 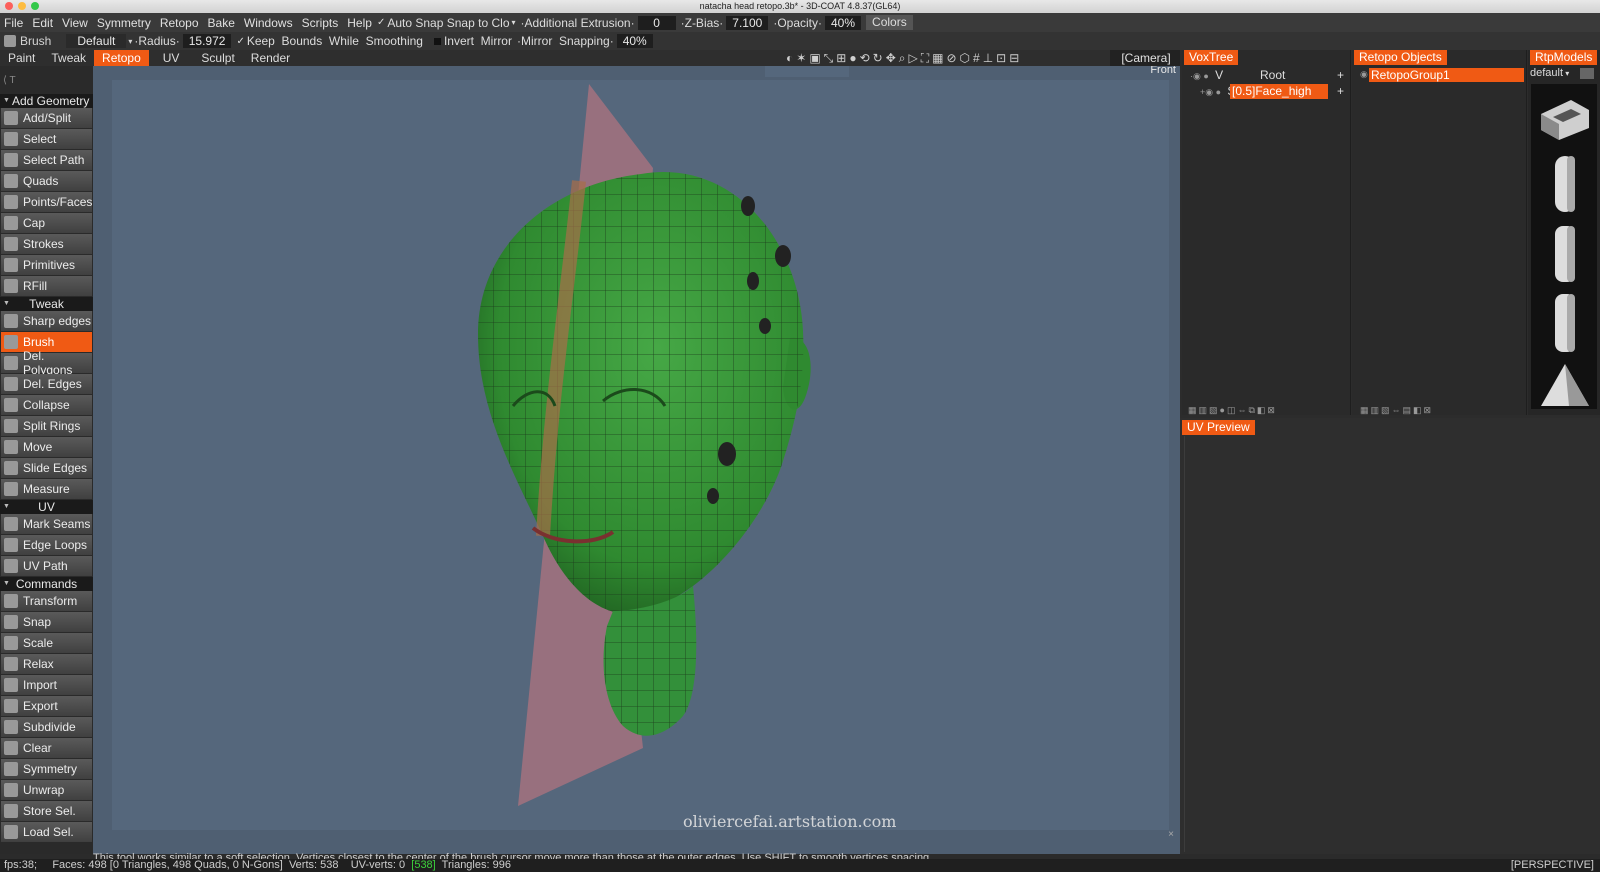 I want to click on menu-view: View, so click(x=75, y=23).